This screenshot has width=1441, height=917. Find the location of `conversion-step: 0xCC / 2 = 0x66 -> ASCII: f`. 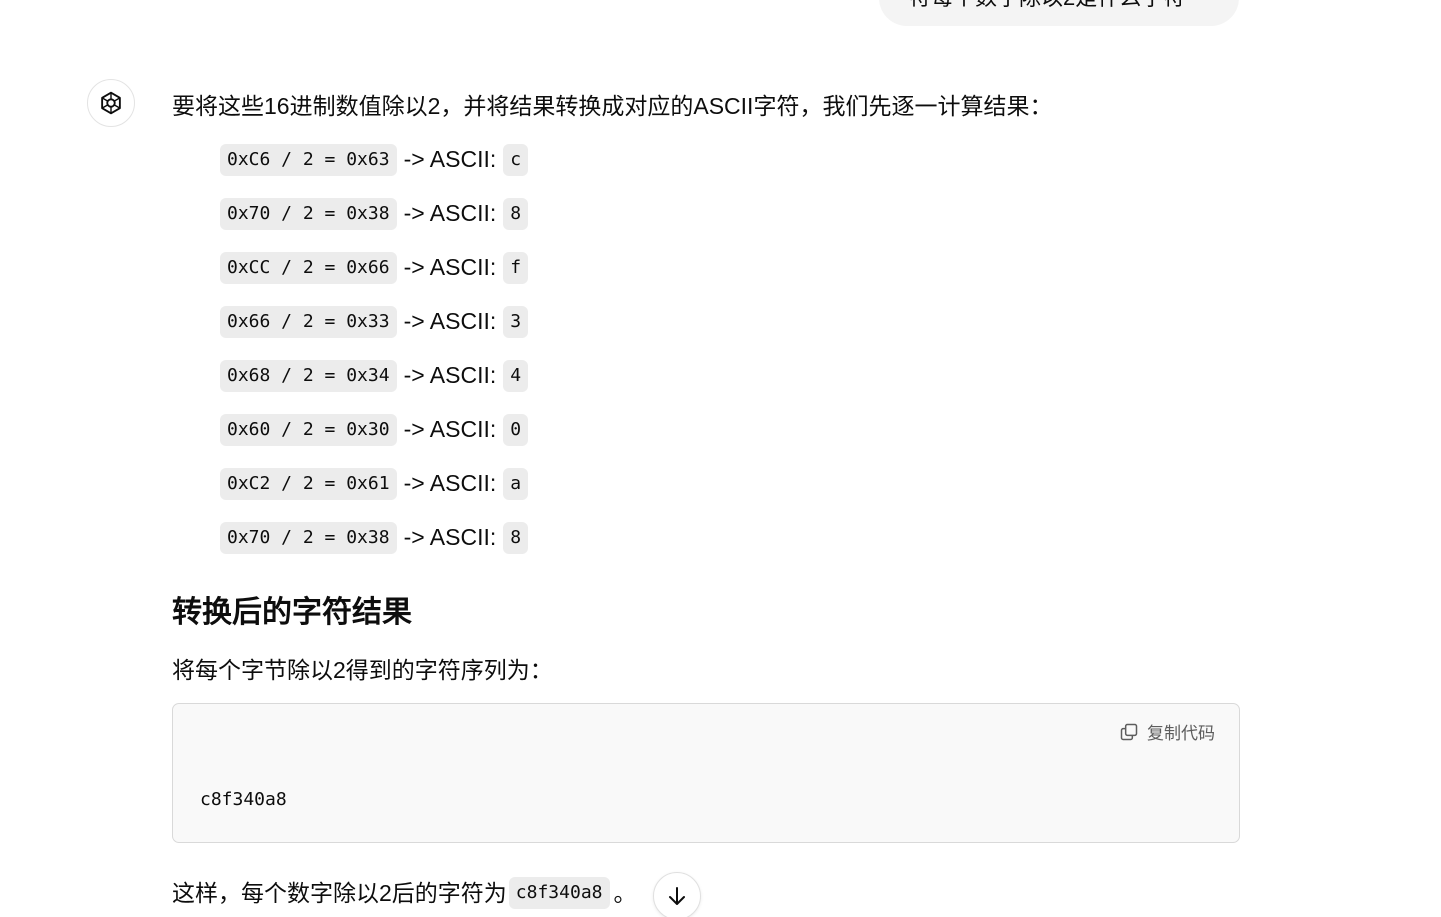

conversion-step: 0xCC / 2 = 0x66 -> ASCII: f is located at coordinates (374, 279).